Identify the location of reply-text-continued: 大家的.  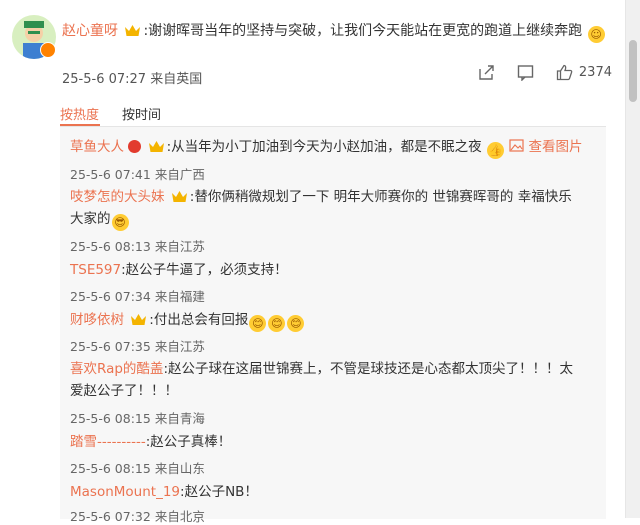
(90, 219).